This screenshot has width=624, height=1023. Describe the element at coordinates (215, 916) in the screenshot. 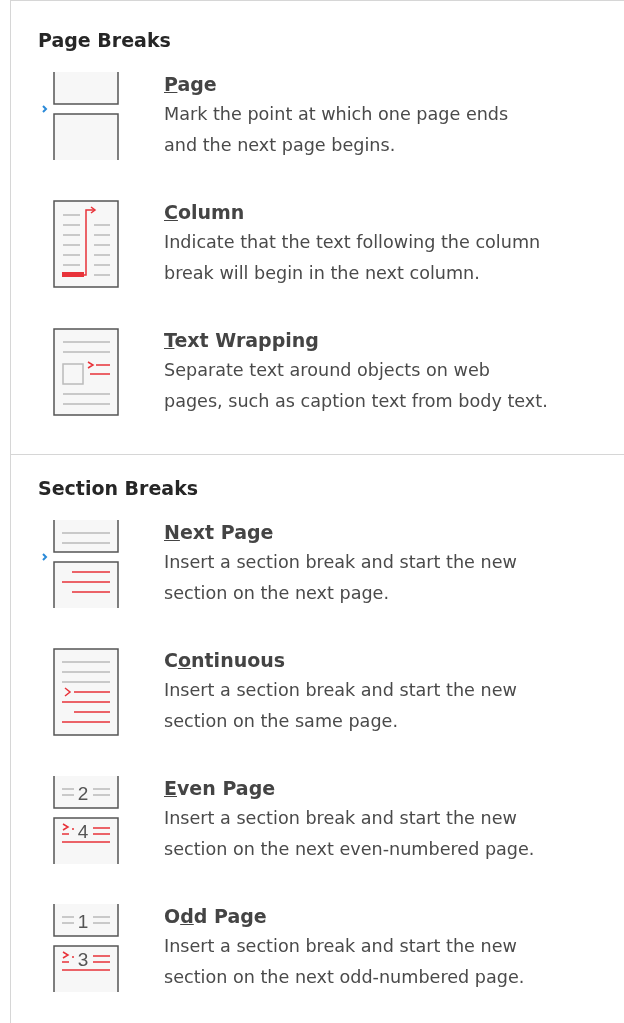

I see `item-title: Odd Page` at that location.